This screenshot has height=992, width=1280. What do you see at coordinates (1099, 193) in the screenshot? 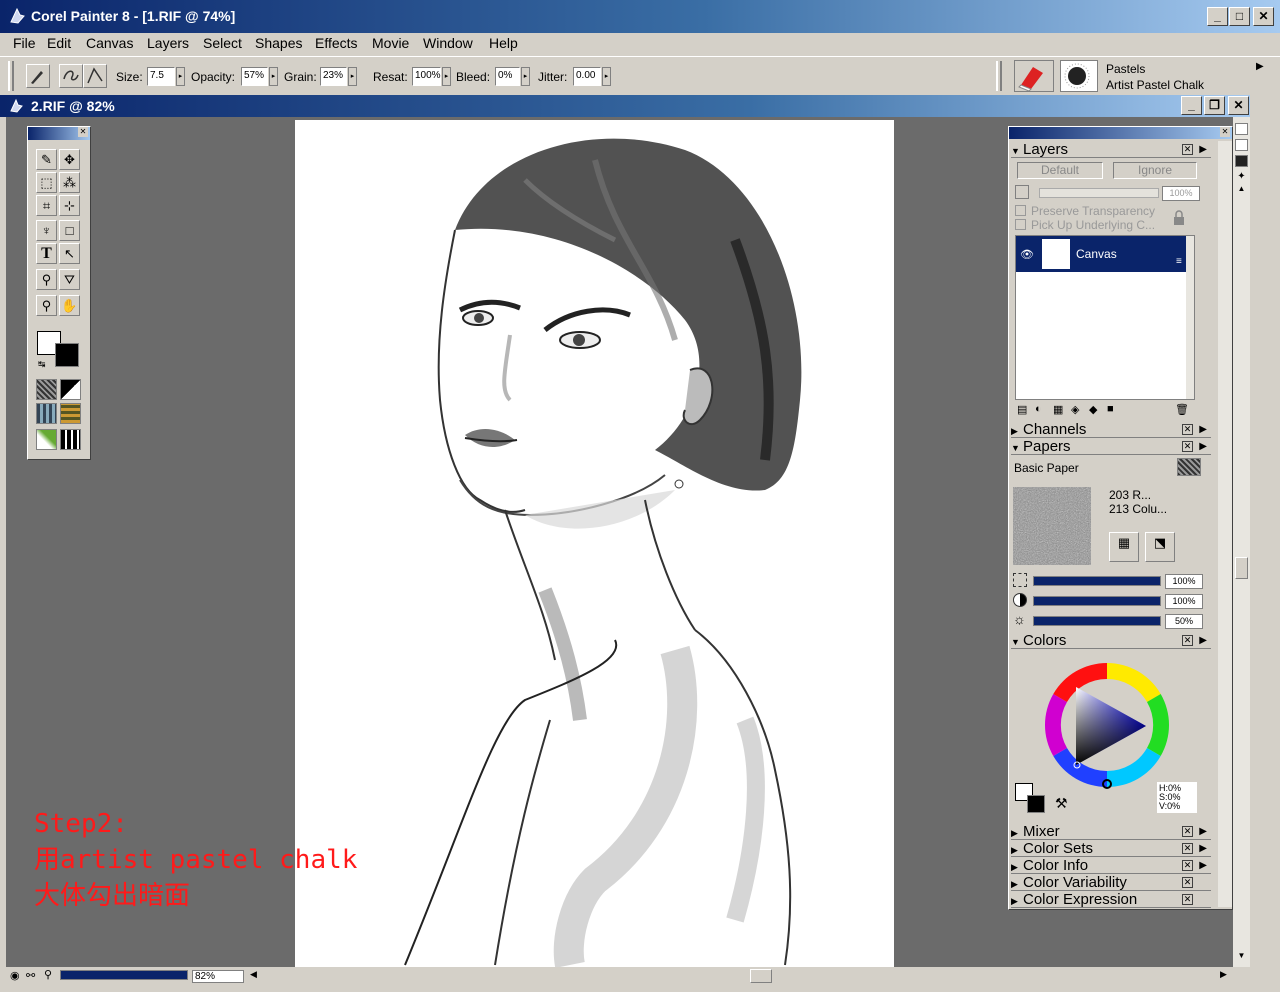
I see `layer-opacity-slider` at bounding box center [1099, 193].